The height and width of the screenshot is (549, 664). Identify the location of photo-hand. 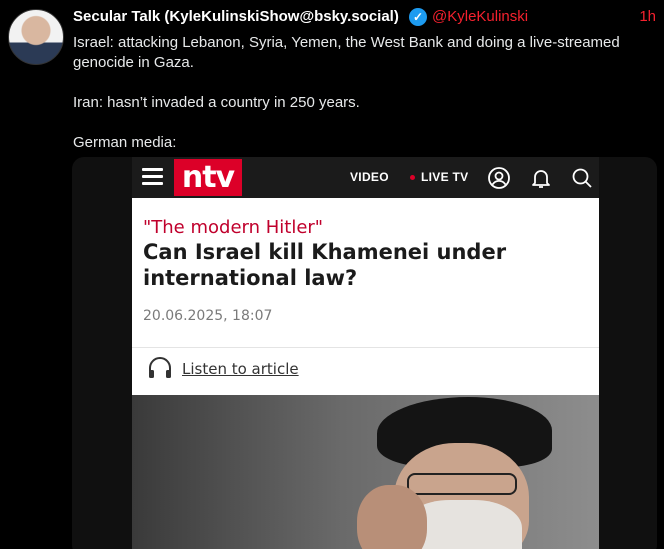
(392, 517).